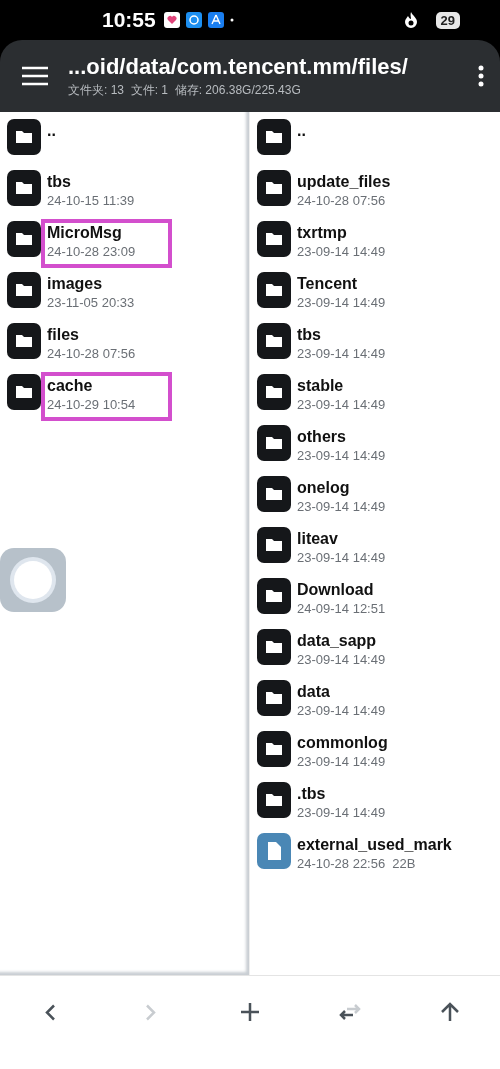 This screenshot has width=500, height=1069. What do you see at coordinates (35, 76) in the screenshot?
I see `menu-icon` at bounding box center [35, 76].